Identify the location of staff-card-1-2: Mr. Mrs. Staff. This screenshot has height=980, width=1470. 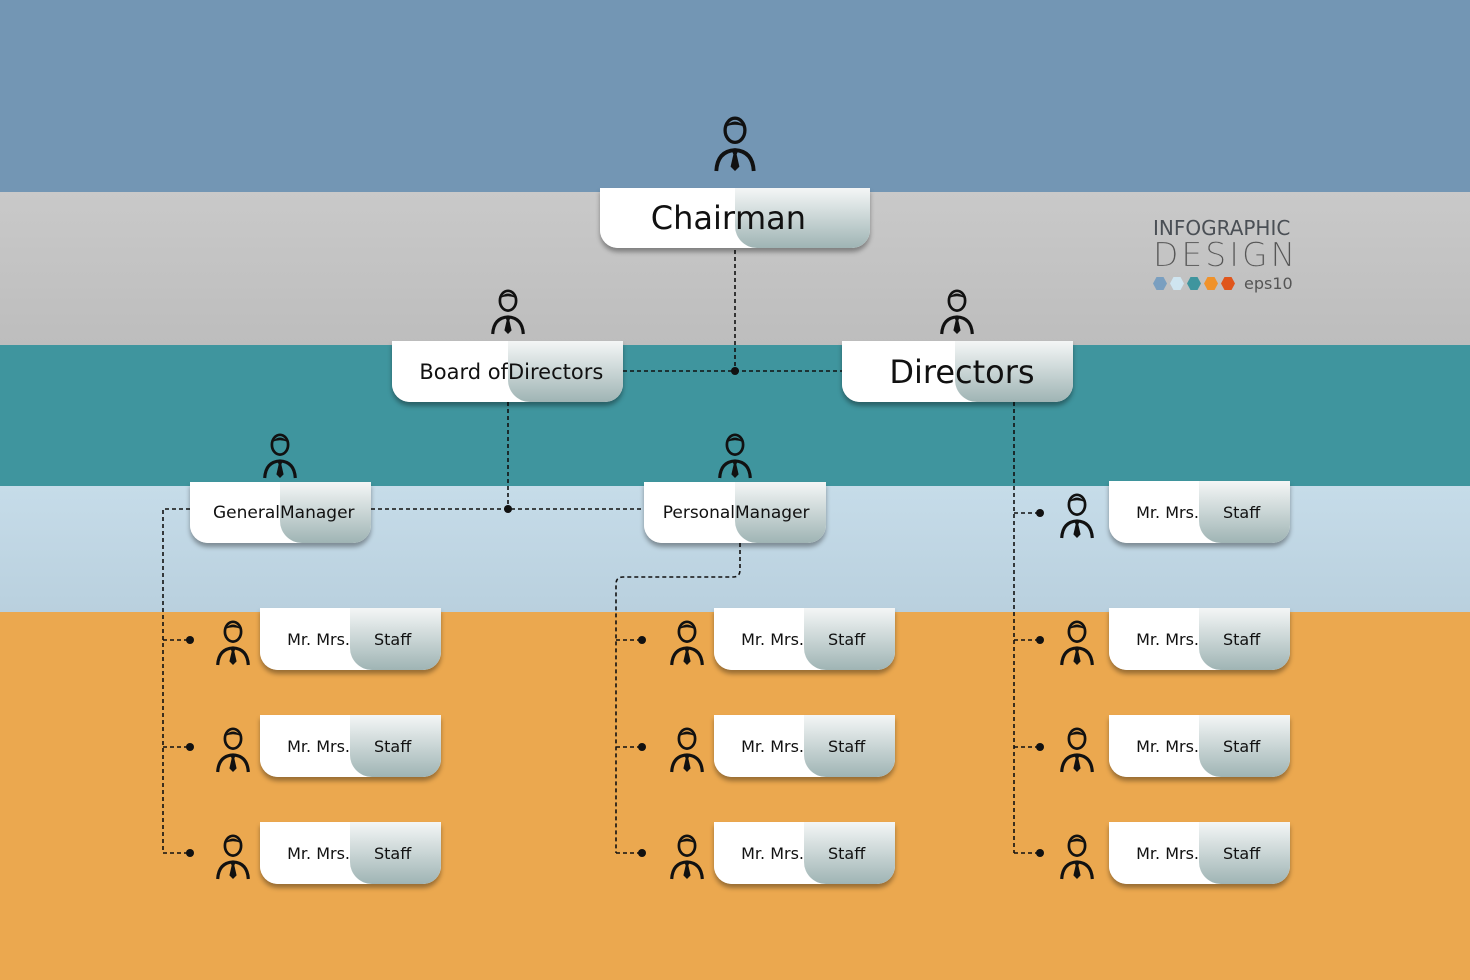
(350, 746).